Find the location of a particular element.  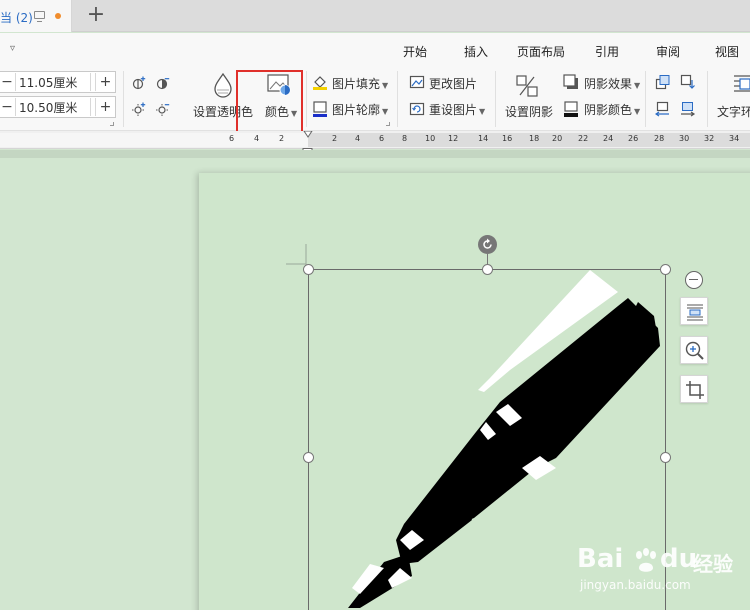

picture-style-dialog-launcher is located at coordinates (388, 124).